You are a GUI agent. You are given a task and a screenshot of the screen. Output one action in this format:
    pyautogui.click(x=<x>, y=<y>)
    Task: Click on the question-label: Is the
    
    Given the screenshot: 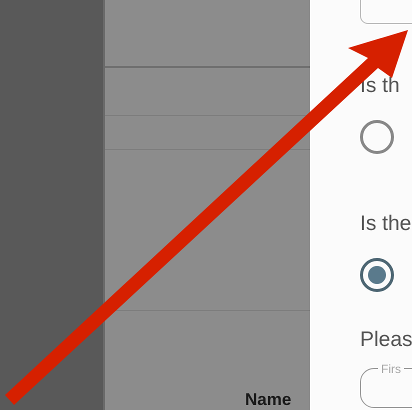 What is the action you would take?
    pyautogui.click(x=386, y=224)
    